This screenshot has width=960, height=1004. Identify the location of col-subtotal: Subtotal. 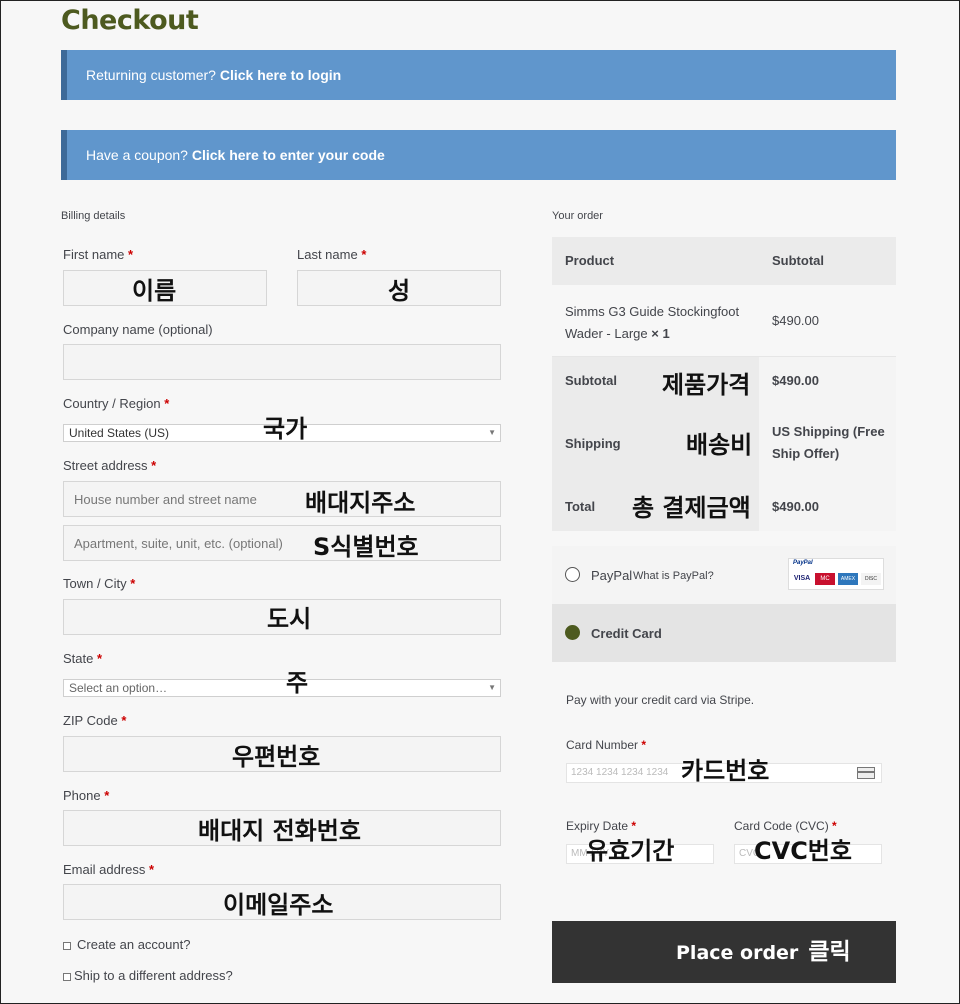
(798, 260).